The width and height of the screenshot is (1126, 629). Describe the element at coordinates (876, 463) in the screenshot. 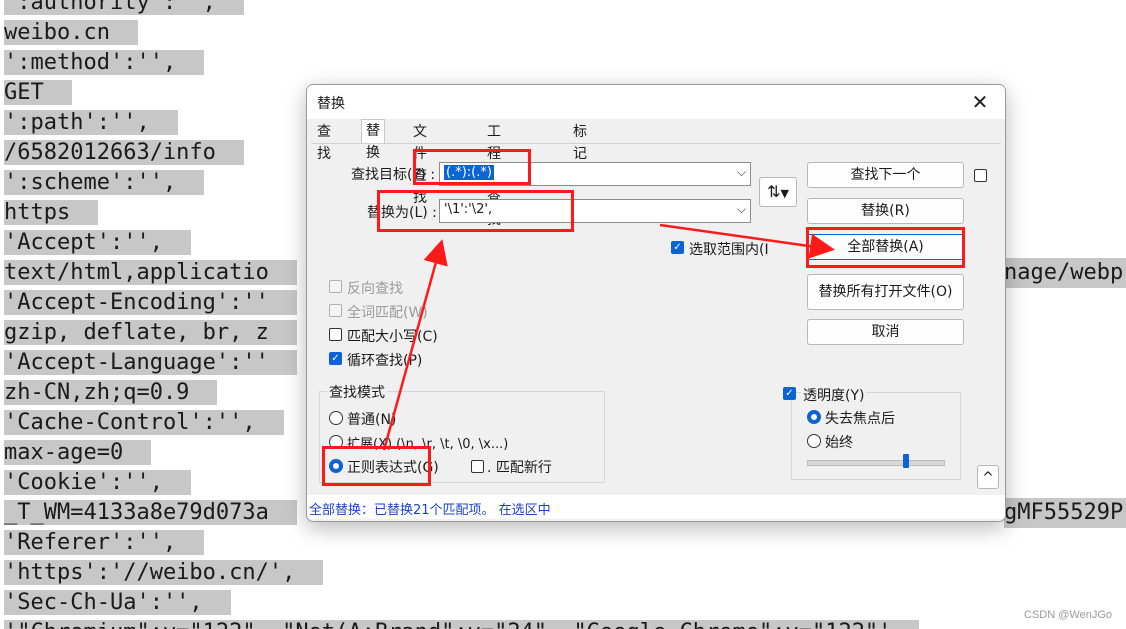

I see `transparency-slider-track` at that location.